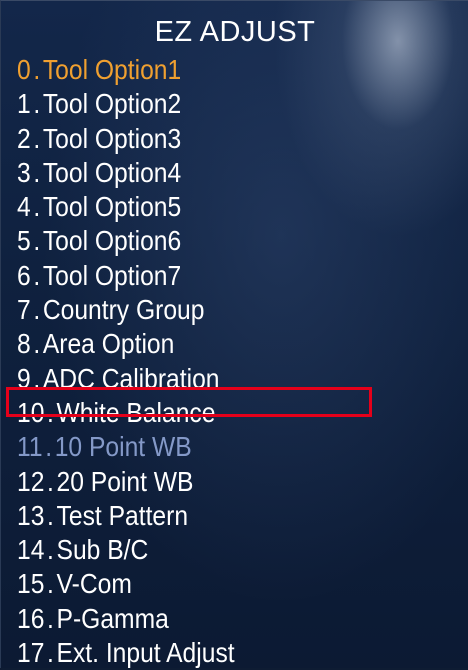 The image size is (468, 670). Describe the element at coordinates (31, 481) in the screenshot. I see `menu-item-number: 12` at that location.